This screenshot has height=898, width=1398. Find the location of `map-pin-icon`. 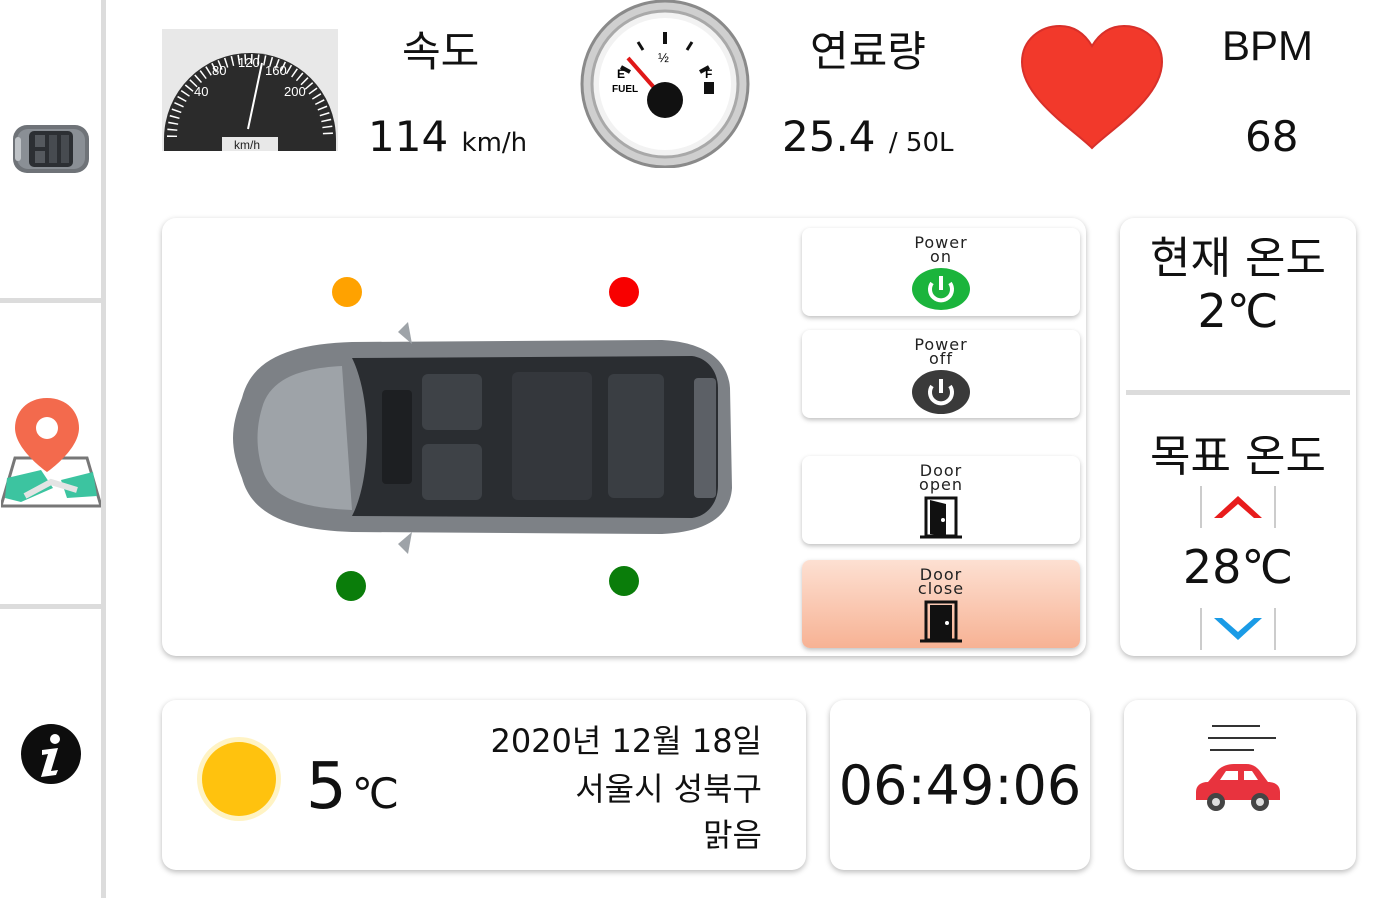

map-pin-icon is located at coordinates (50, 452).